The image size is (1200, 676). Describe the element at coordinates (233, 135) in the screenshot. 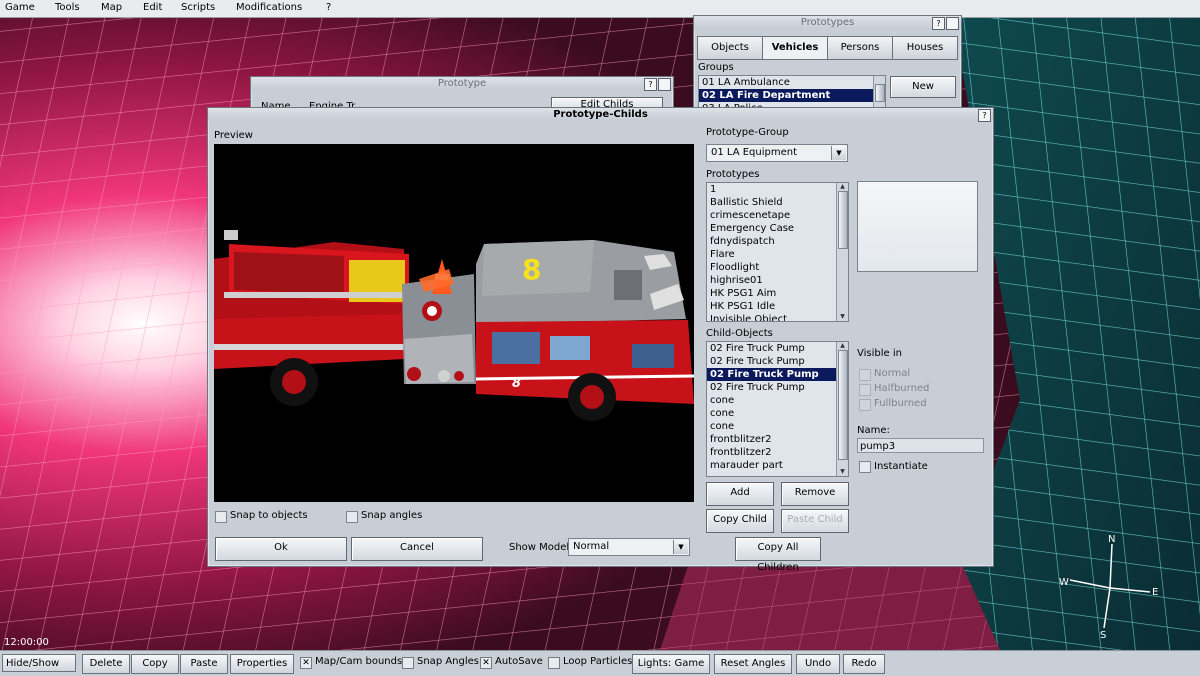

I see `preview-label: Preview` at that location.